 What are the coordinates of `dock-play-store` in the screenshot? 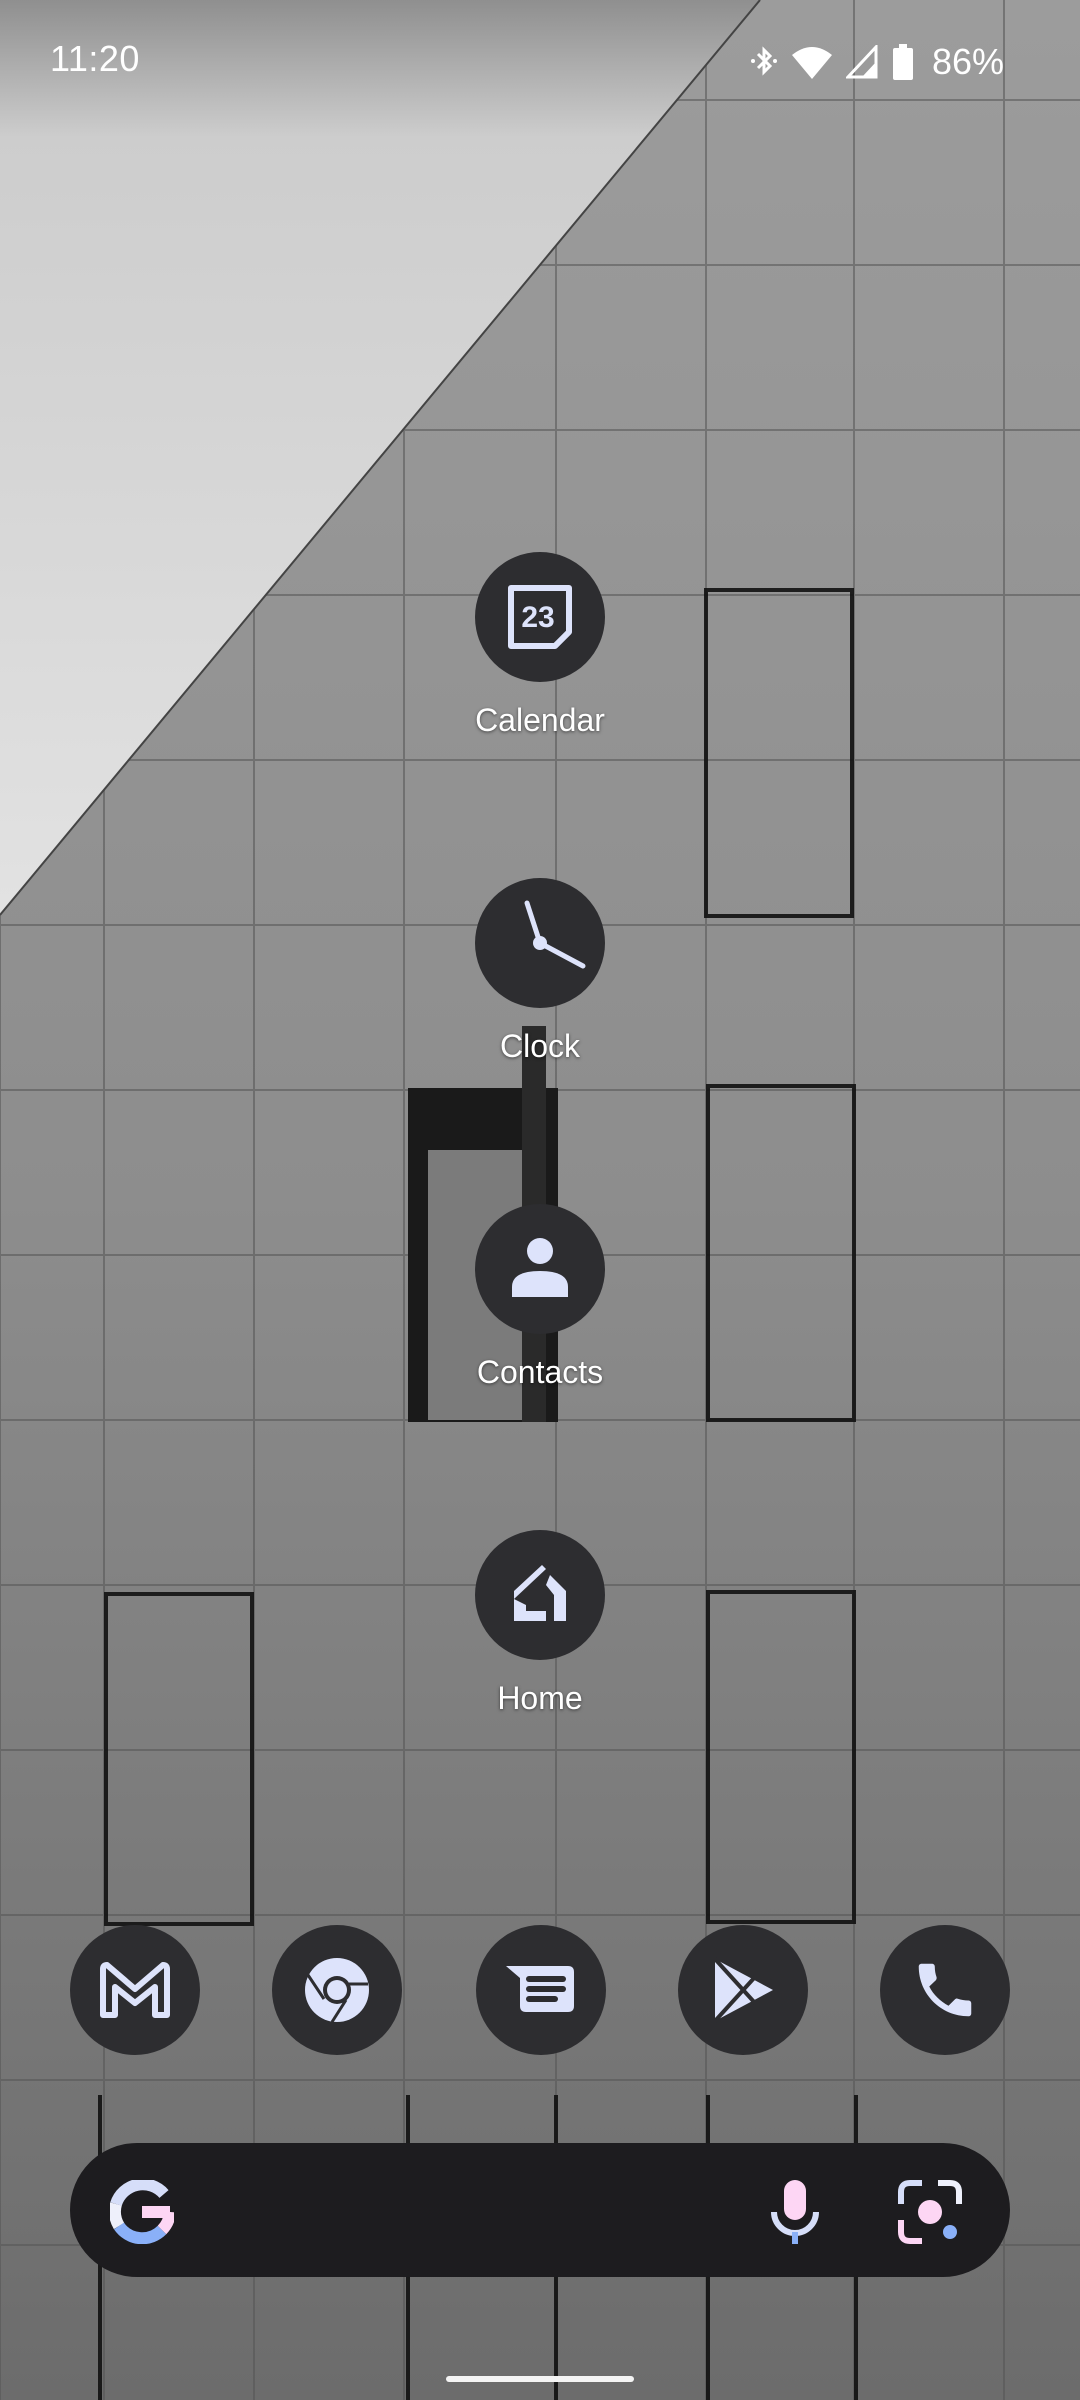 It's located at (743, 1990).